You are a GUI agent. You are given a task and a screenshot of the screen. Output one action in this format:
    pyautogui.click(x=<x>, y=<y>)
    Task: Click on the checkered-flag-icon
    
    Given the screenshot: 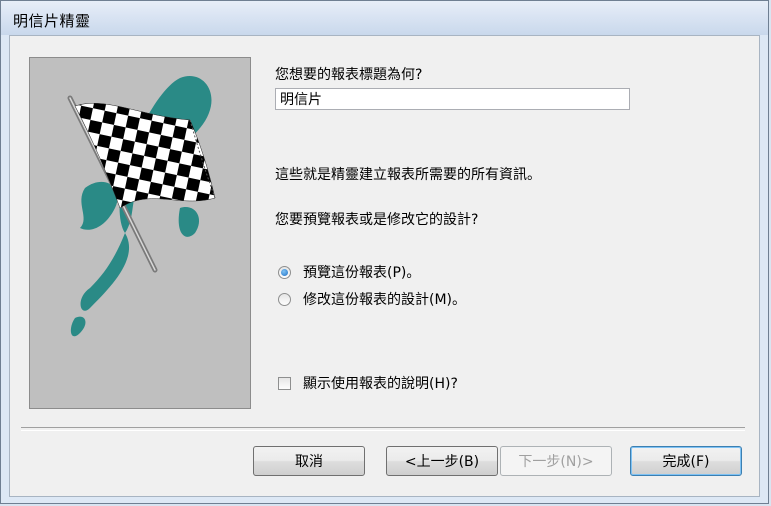 What is the action you would take?
    pyautogui.click(x=141, y=206)
    